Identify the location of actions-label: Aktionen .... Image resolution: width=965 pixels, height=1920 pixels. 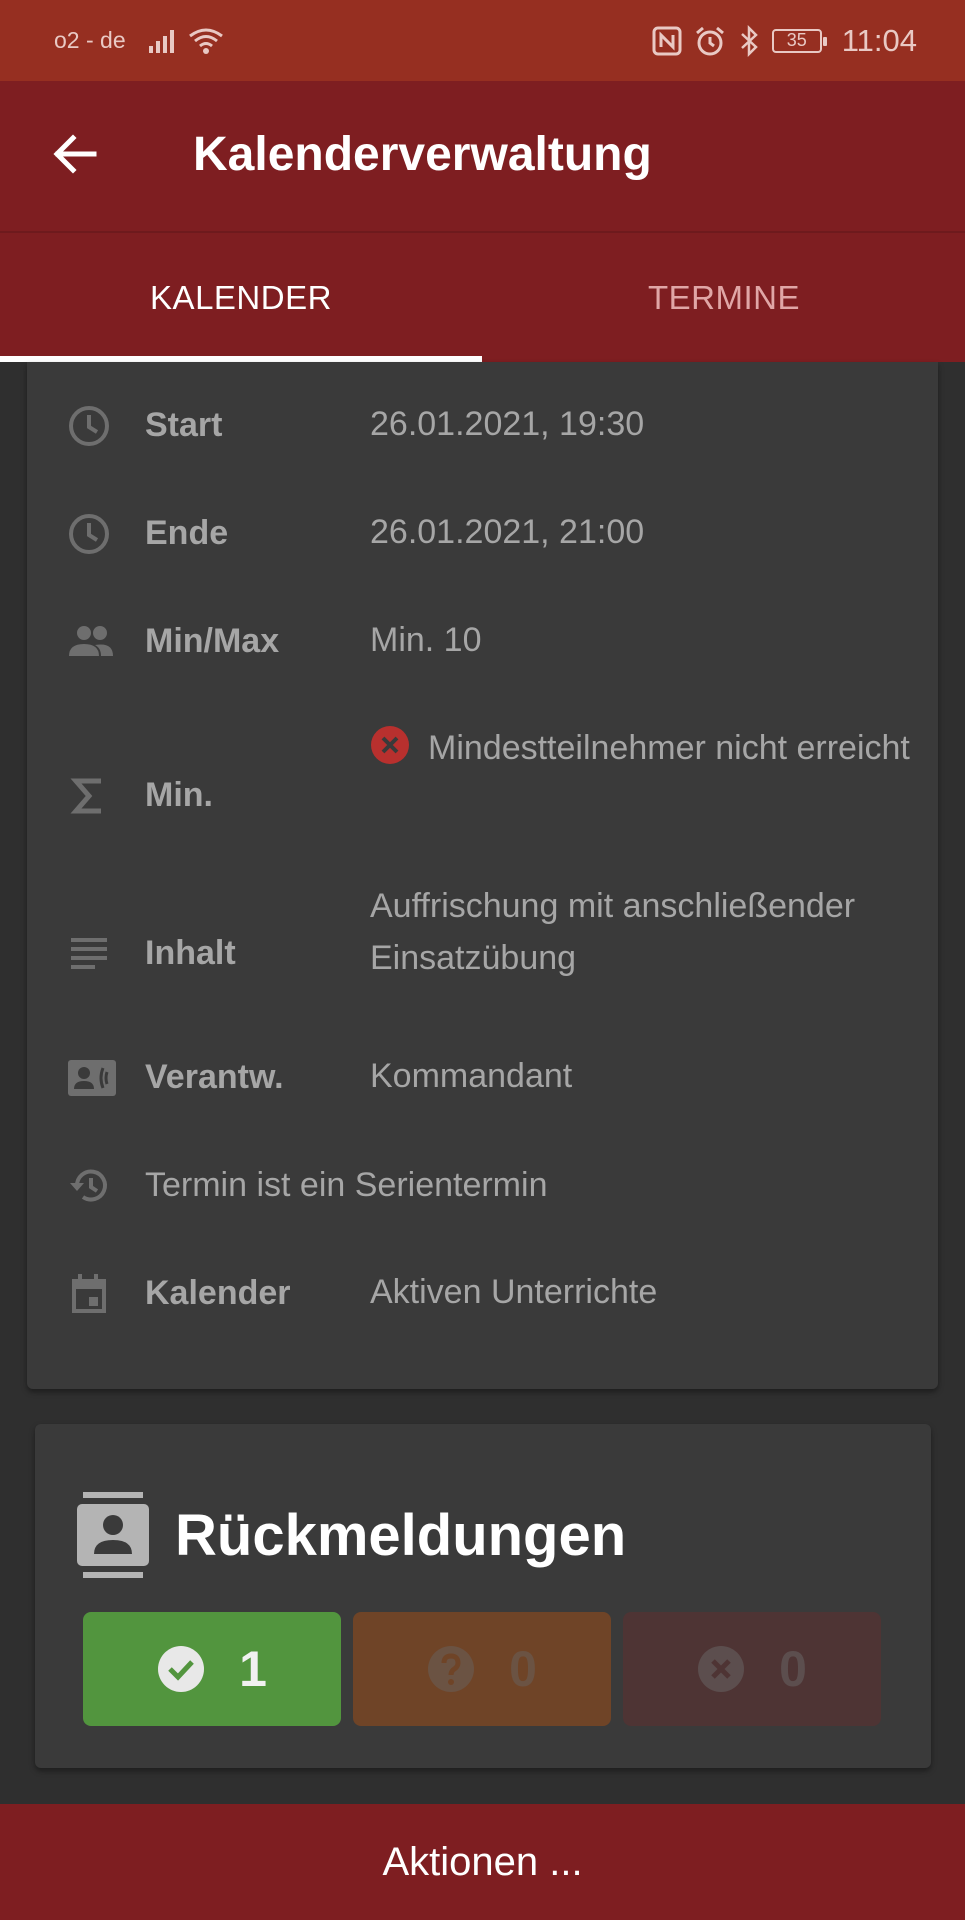
(482, 1861).